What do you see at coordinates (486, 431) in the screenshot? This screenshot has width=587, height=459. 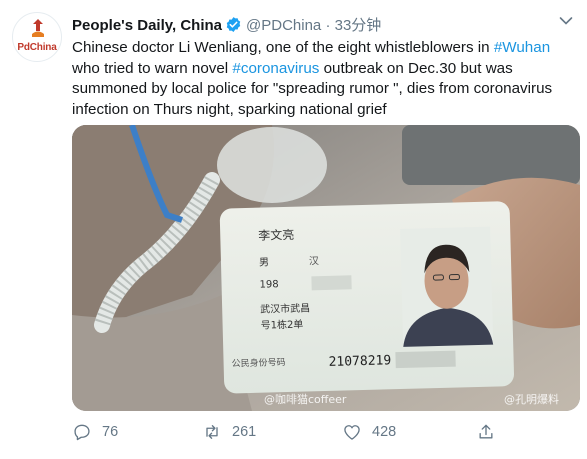 I see `share-icon` at bounding box center [486, 431].